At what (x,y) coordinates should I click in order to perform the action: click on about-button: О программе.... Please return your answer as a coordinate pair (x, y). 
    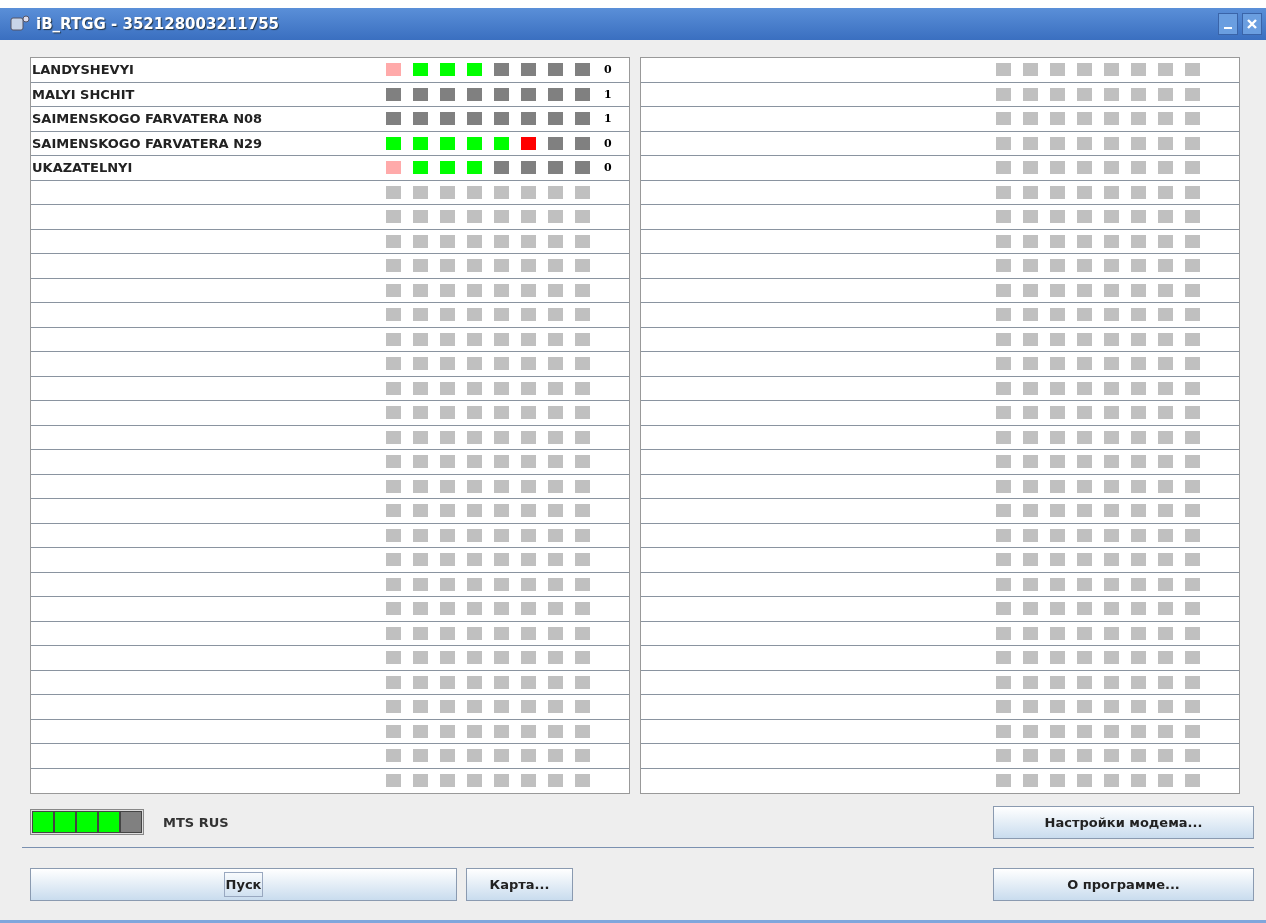
    Looking at the image, I should click on (1123, 884).